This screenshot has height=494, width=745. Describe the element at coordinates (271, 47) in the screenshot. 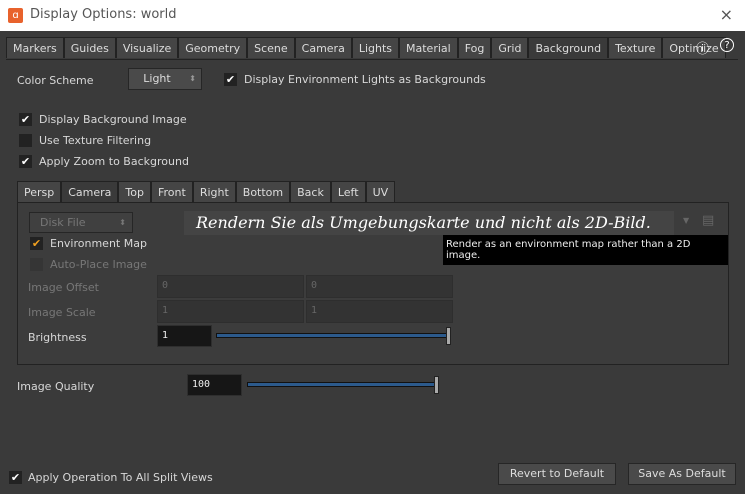

I see `tab-scene: Scene` at that location.